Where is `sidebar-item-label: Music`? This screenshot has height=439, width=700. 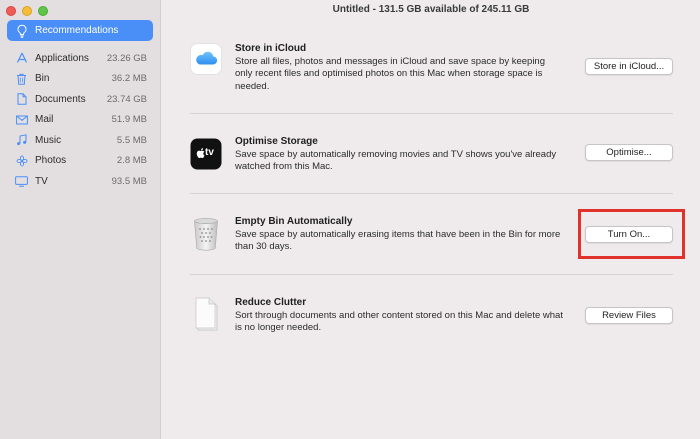
sidebar-item-label: Music is located at coordinates (48, 140).